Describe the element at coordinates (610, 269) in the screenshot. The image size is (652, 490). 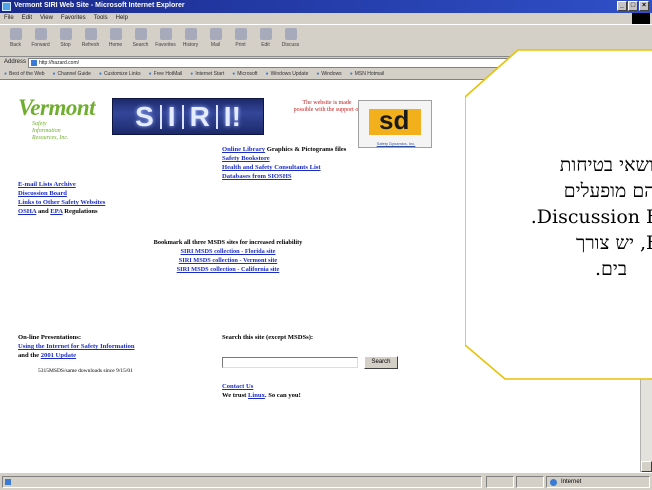
I see `callout-line: בים.` at that location.